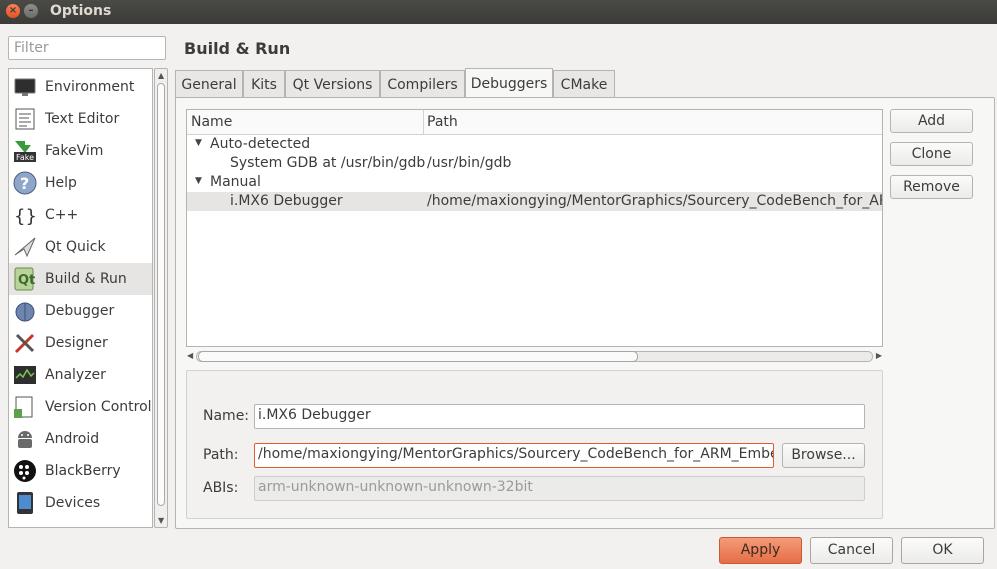  Describe the element at coordinates (534, 144) in the screenshot. I see `tree-group-auto-detected: ▼ Auto-detected` at that location.